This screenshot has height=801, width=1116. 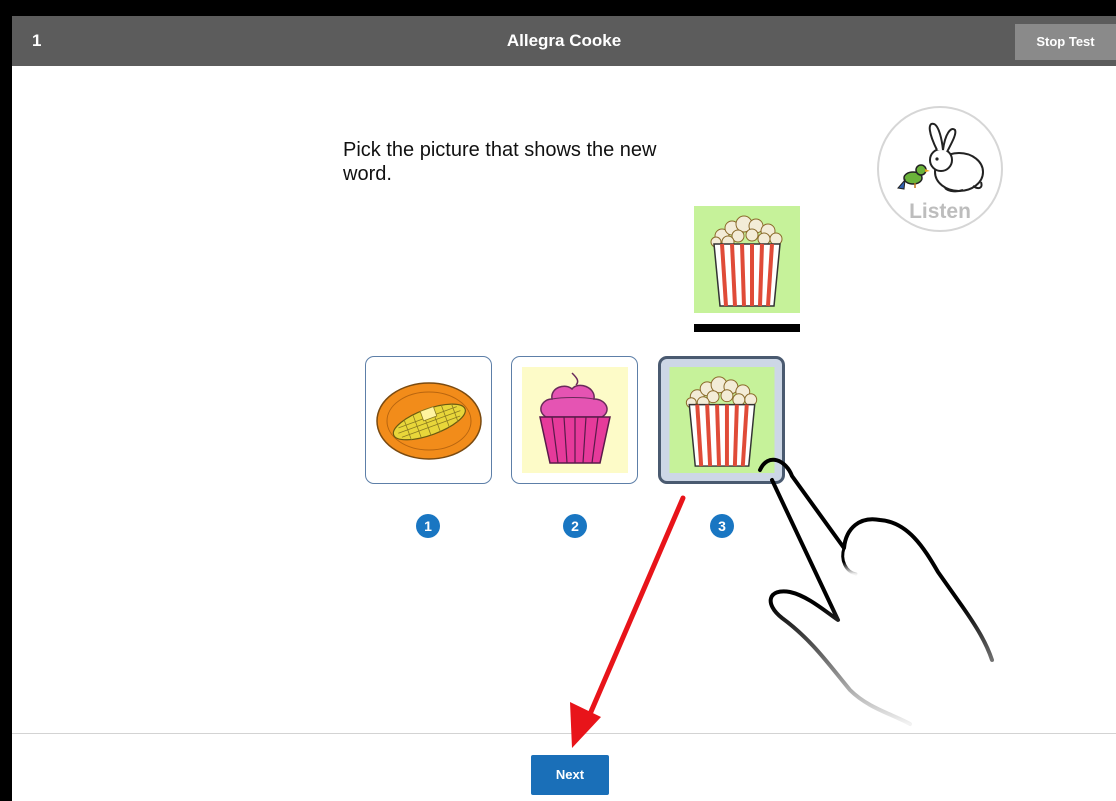 I want to click on top-bar: 1 Allegra Cooke Stop Test, so click(x=564, y=41).